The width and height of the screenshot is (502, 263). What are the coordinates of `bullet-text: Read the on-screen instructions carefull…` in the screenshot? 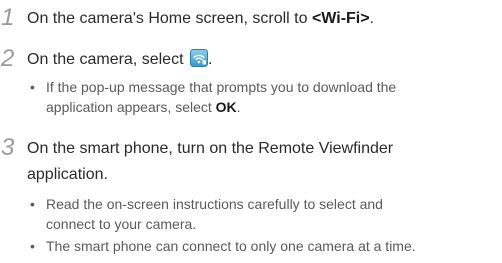 It's located at (214, 204).